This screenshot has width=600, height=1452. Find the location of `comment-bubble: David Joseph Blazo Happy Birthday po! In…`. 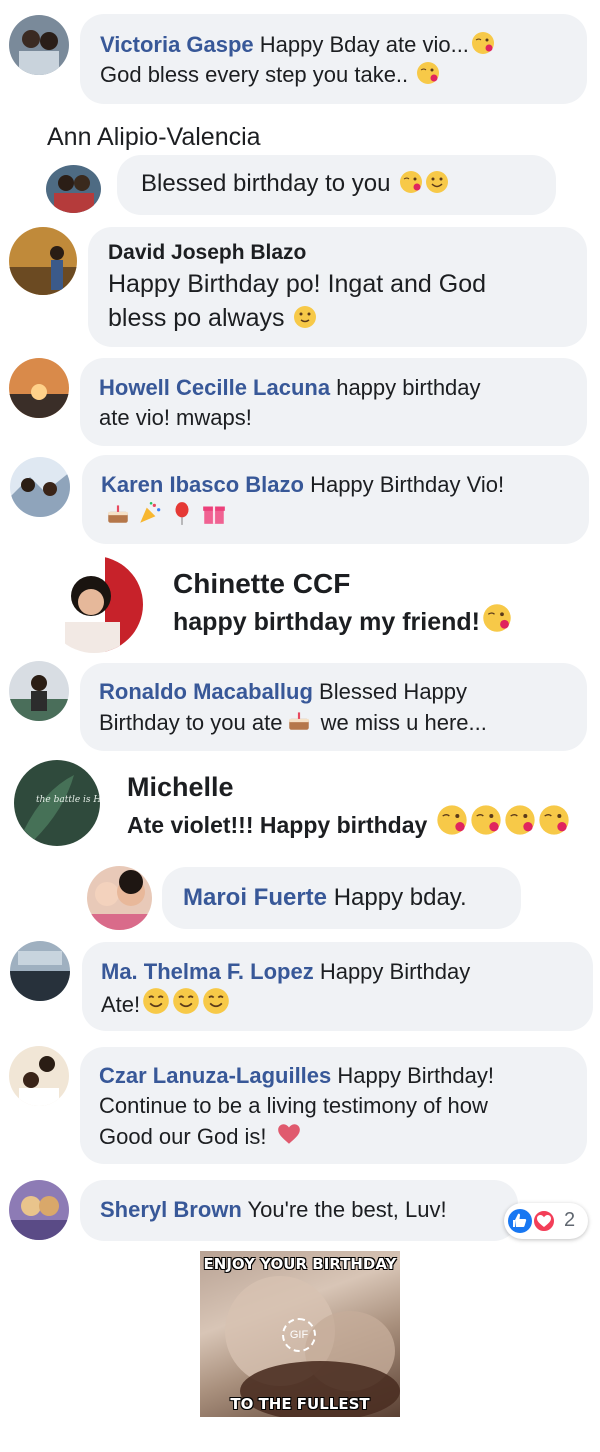

comment-bubble: David Joseph Blazo Happy Birthday po! In… is located at coordinates (337, 287).